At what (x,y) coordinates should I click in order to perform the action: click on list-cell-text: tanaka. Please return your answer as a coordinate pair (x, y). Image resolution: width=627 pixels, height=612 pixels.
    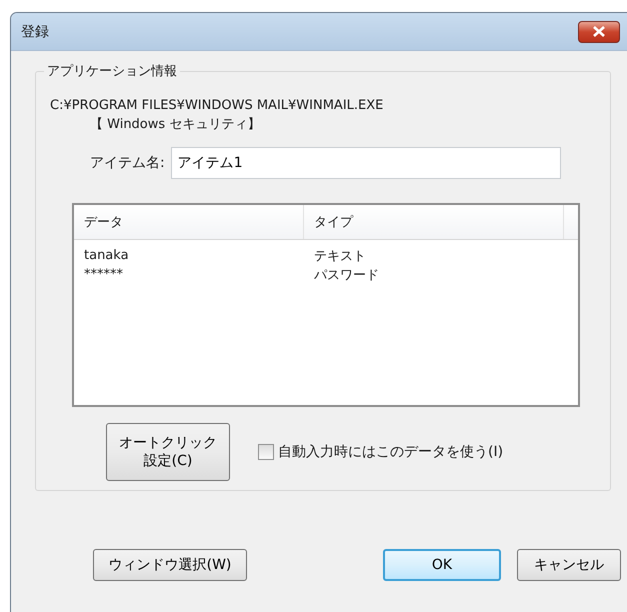
    Looking at the image, I should click on (106, 255).